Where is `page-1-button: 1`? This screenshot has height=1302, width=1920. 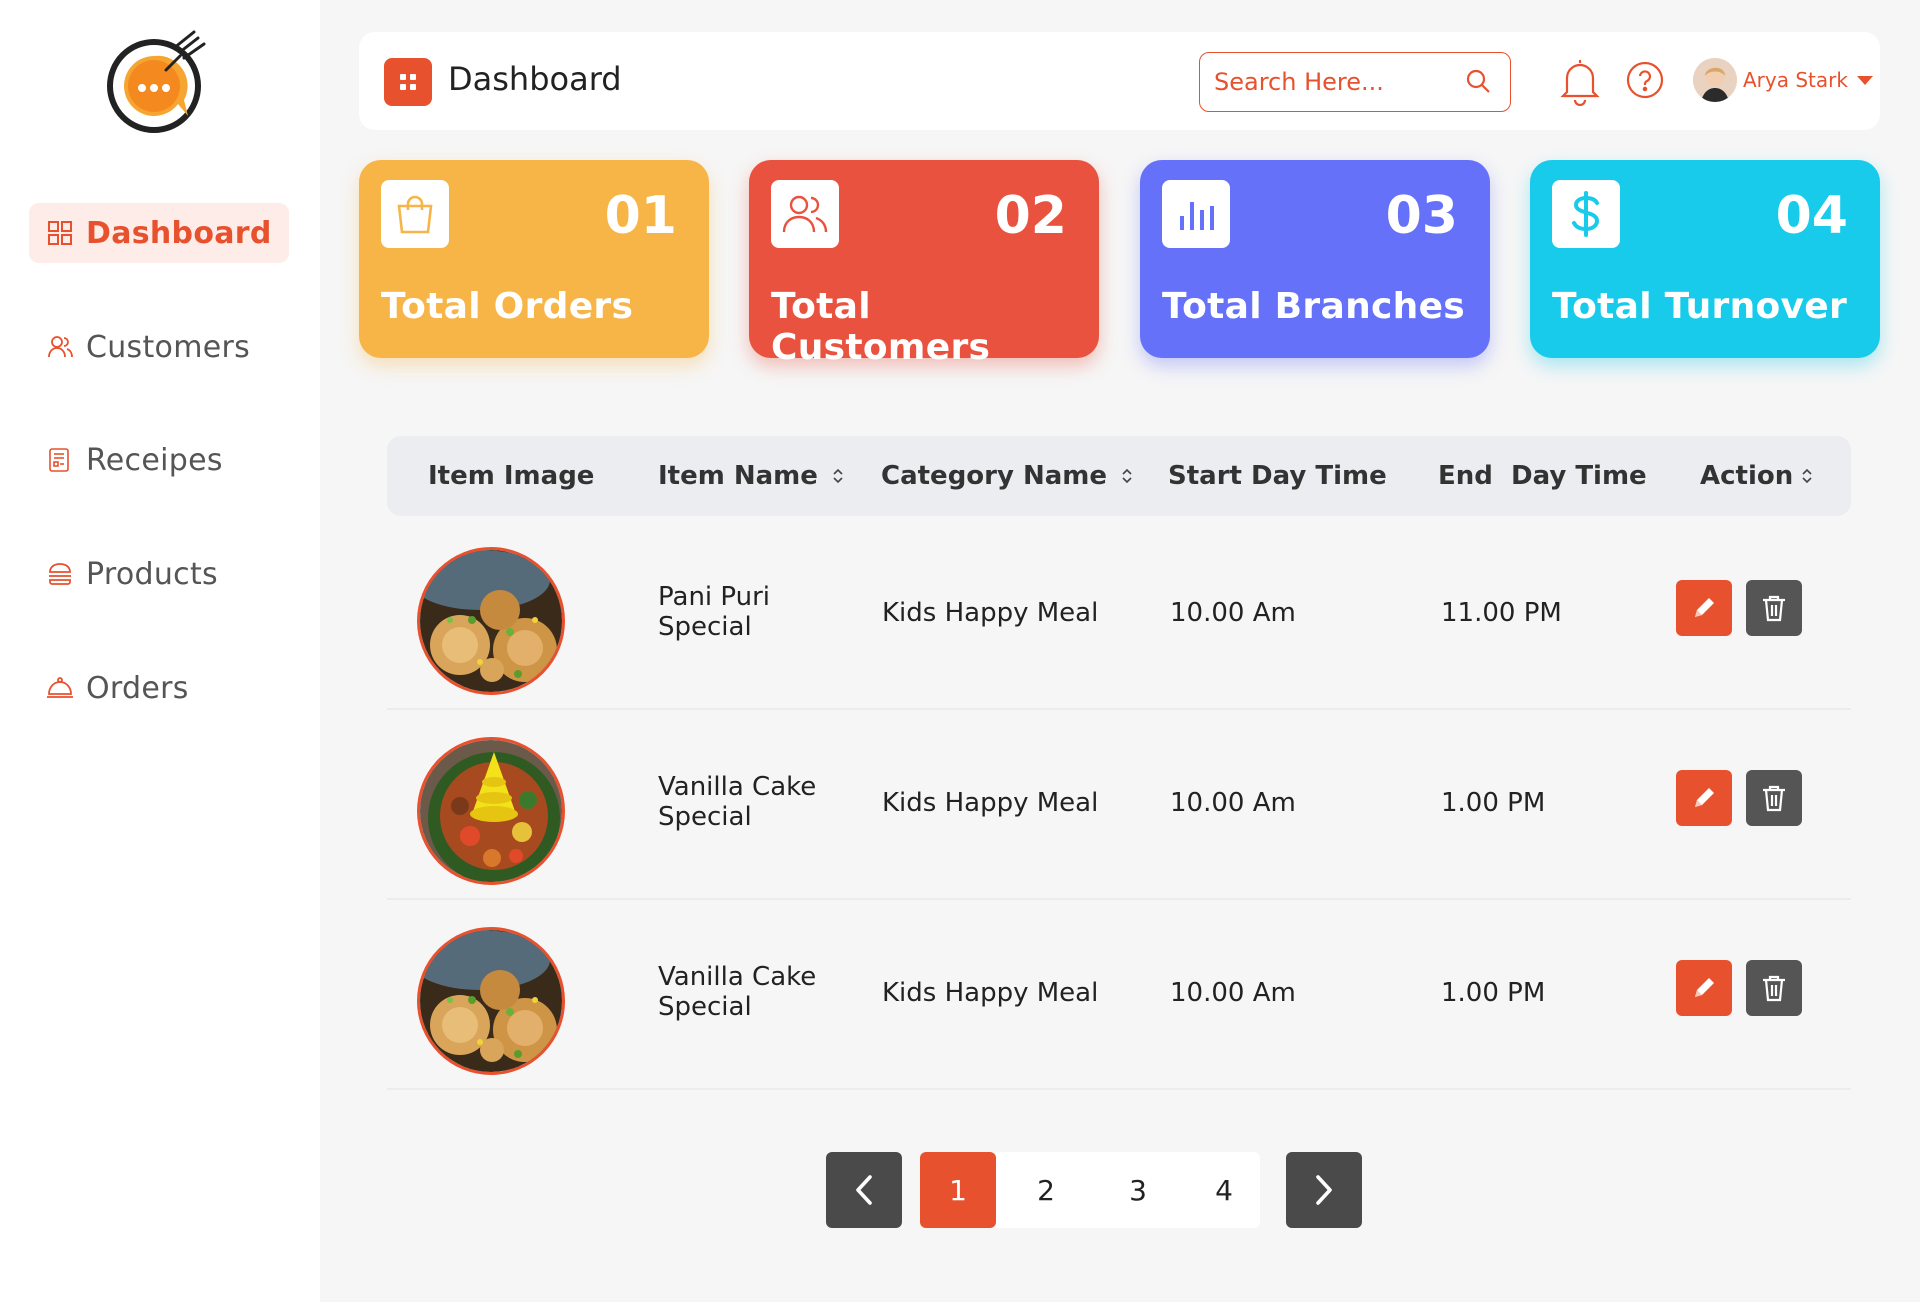 page-1-button: 1 is located at coordinates (958, 1190).